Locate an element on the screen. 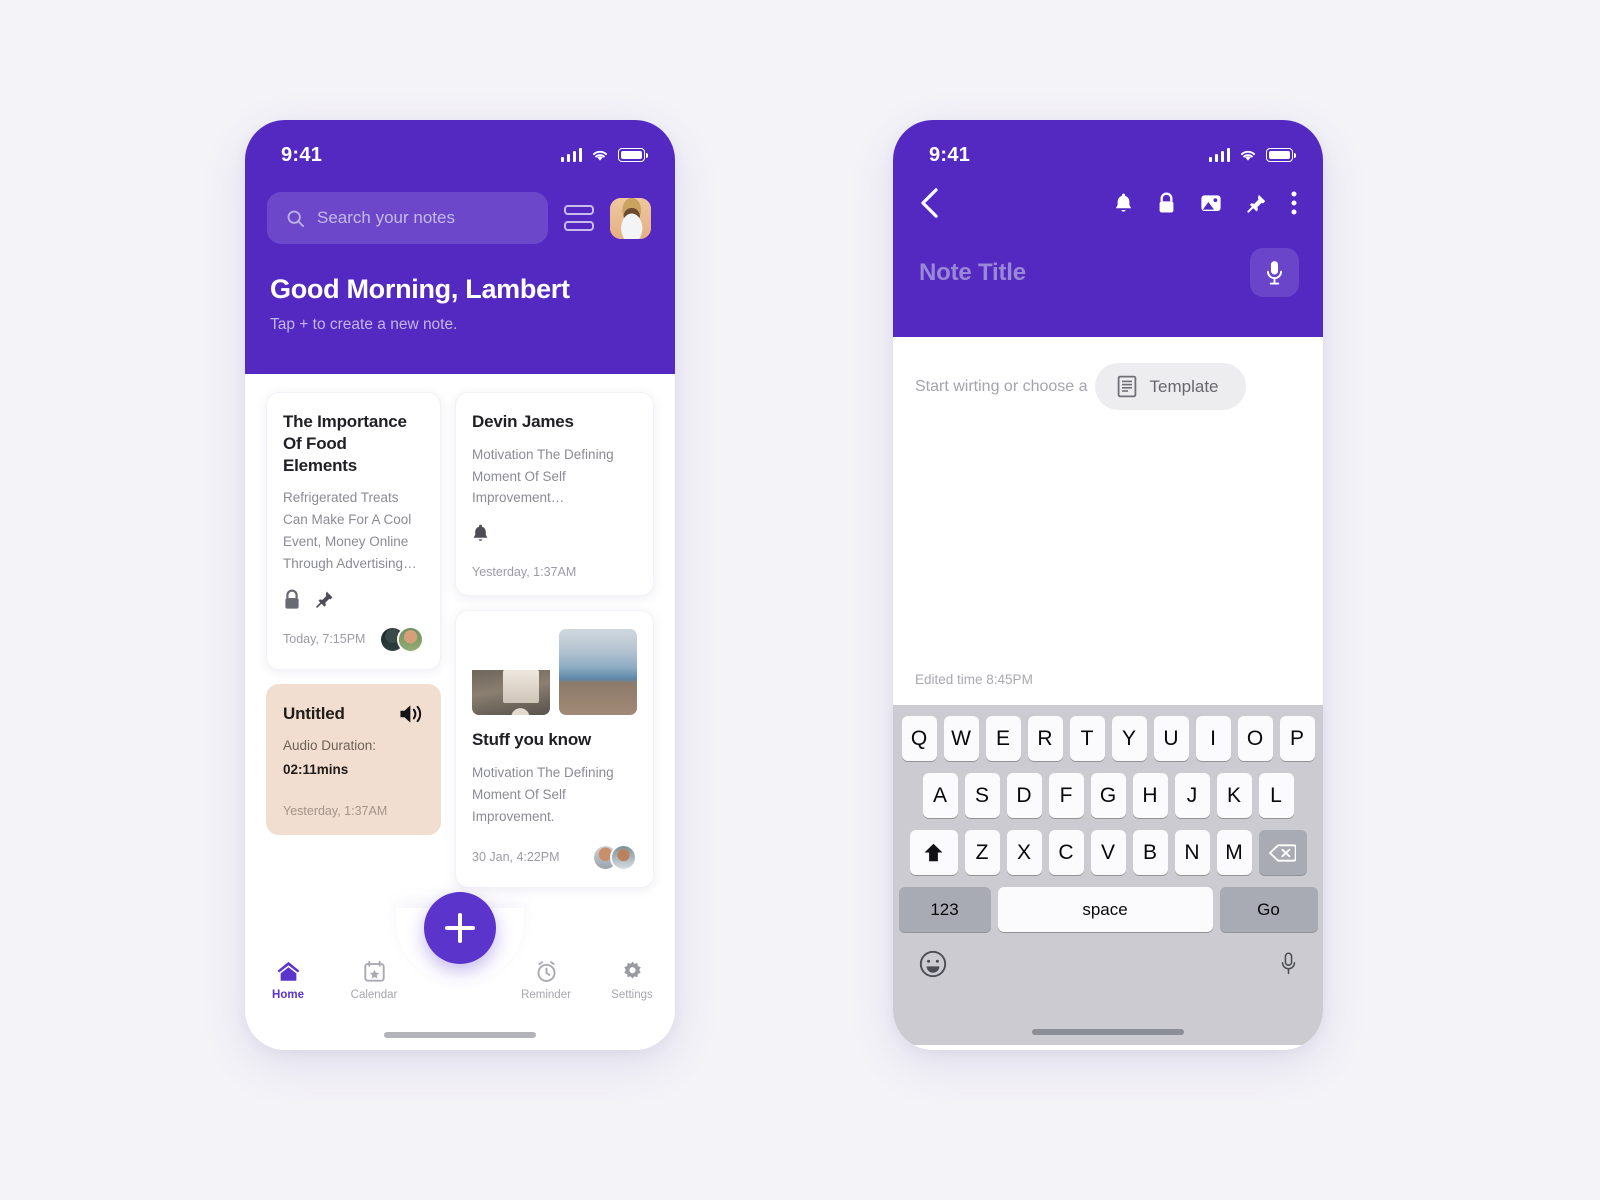 The width and height of the screenshot is (1600, 1200). back-chevron-icon is located at coordinates (929, 203).